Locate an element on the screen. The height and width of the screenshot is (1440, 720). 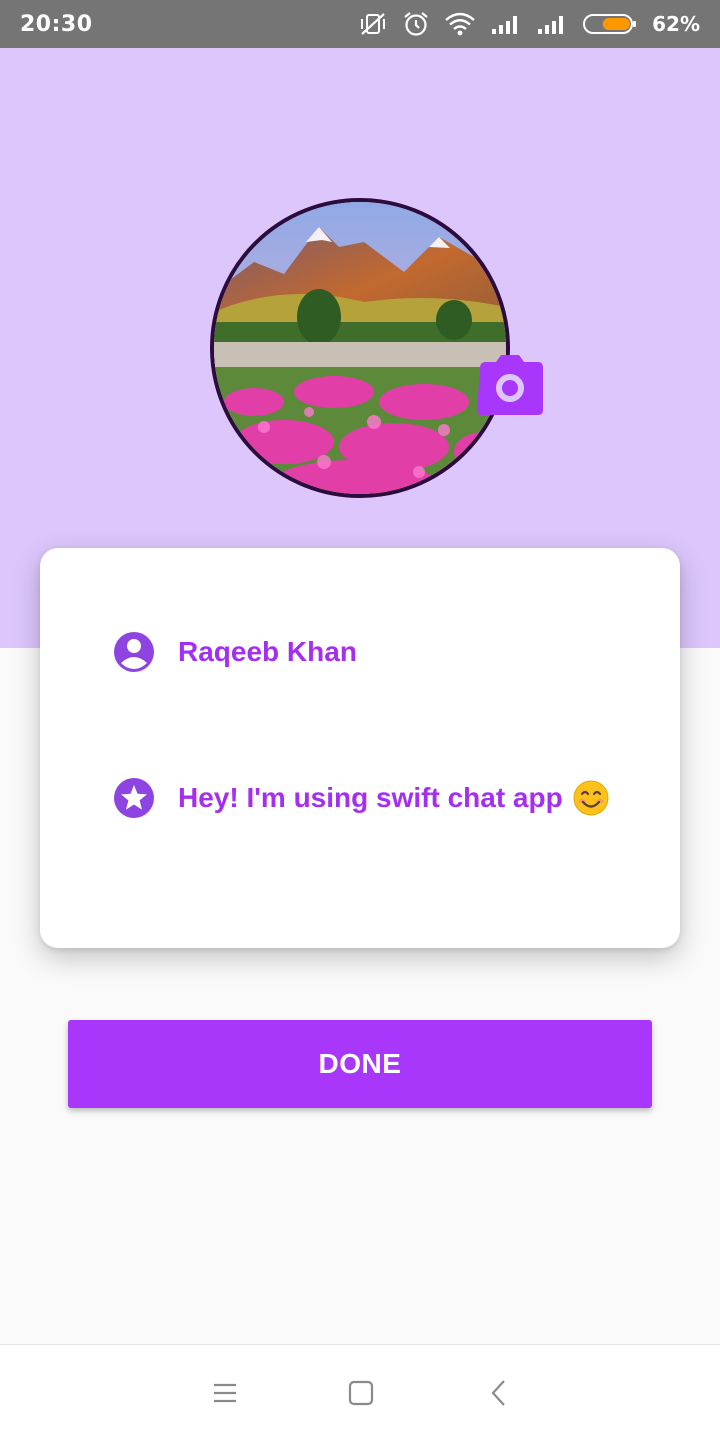
name-row: Raqeeb Khan is located at coordinates (234, 652).